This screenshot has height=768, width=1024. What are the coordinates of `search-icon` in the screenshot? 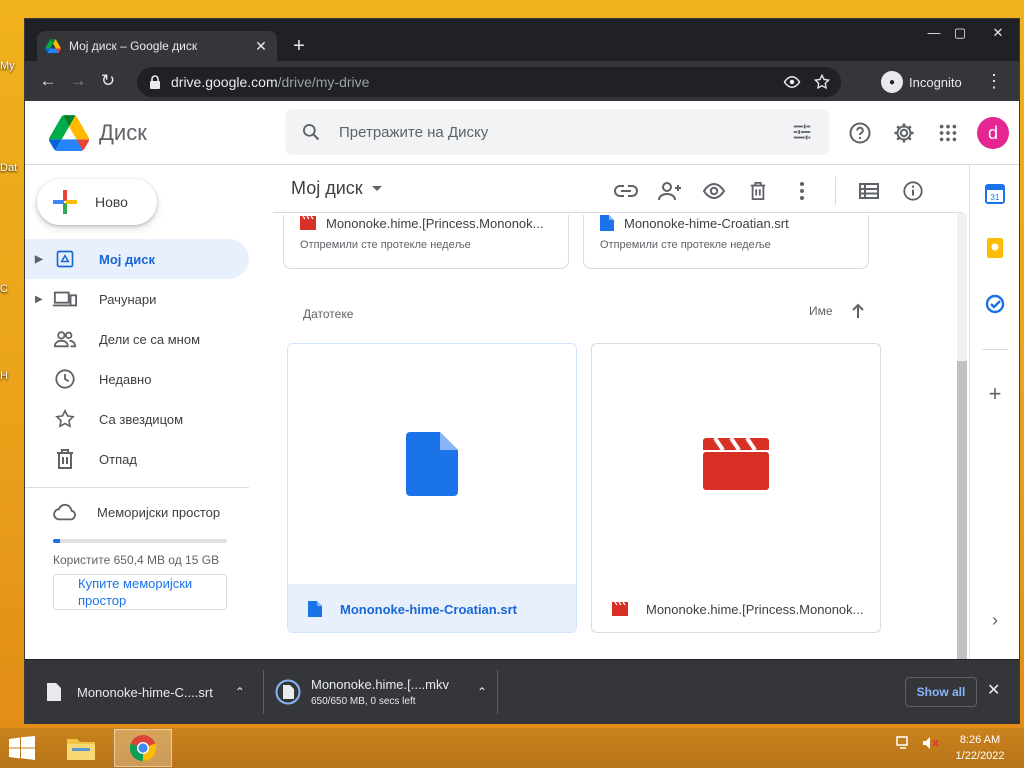 It's located at (311, 132).